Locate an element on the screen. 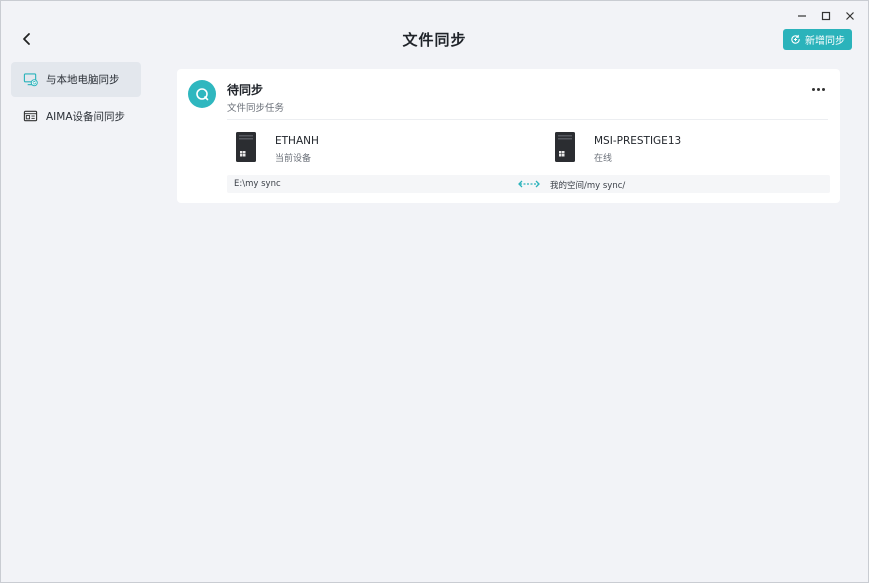 The height and width of the screenshot is (583, 869). sync-path-bar: E:\my sync 我的空间/my sync/ is located at coordinates (528, 184).